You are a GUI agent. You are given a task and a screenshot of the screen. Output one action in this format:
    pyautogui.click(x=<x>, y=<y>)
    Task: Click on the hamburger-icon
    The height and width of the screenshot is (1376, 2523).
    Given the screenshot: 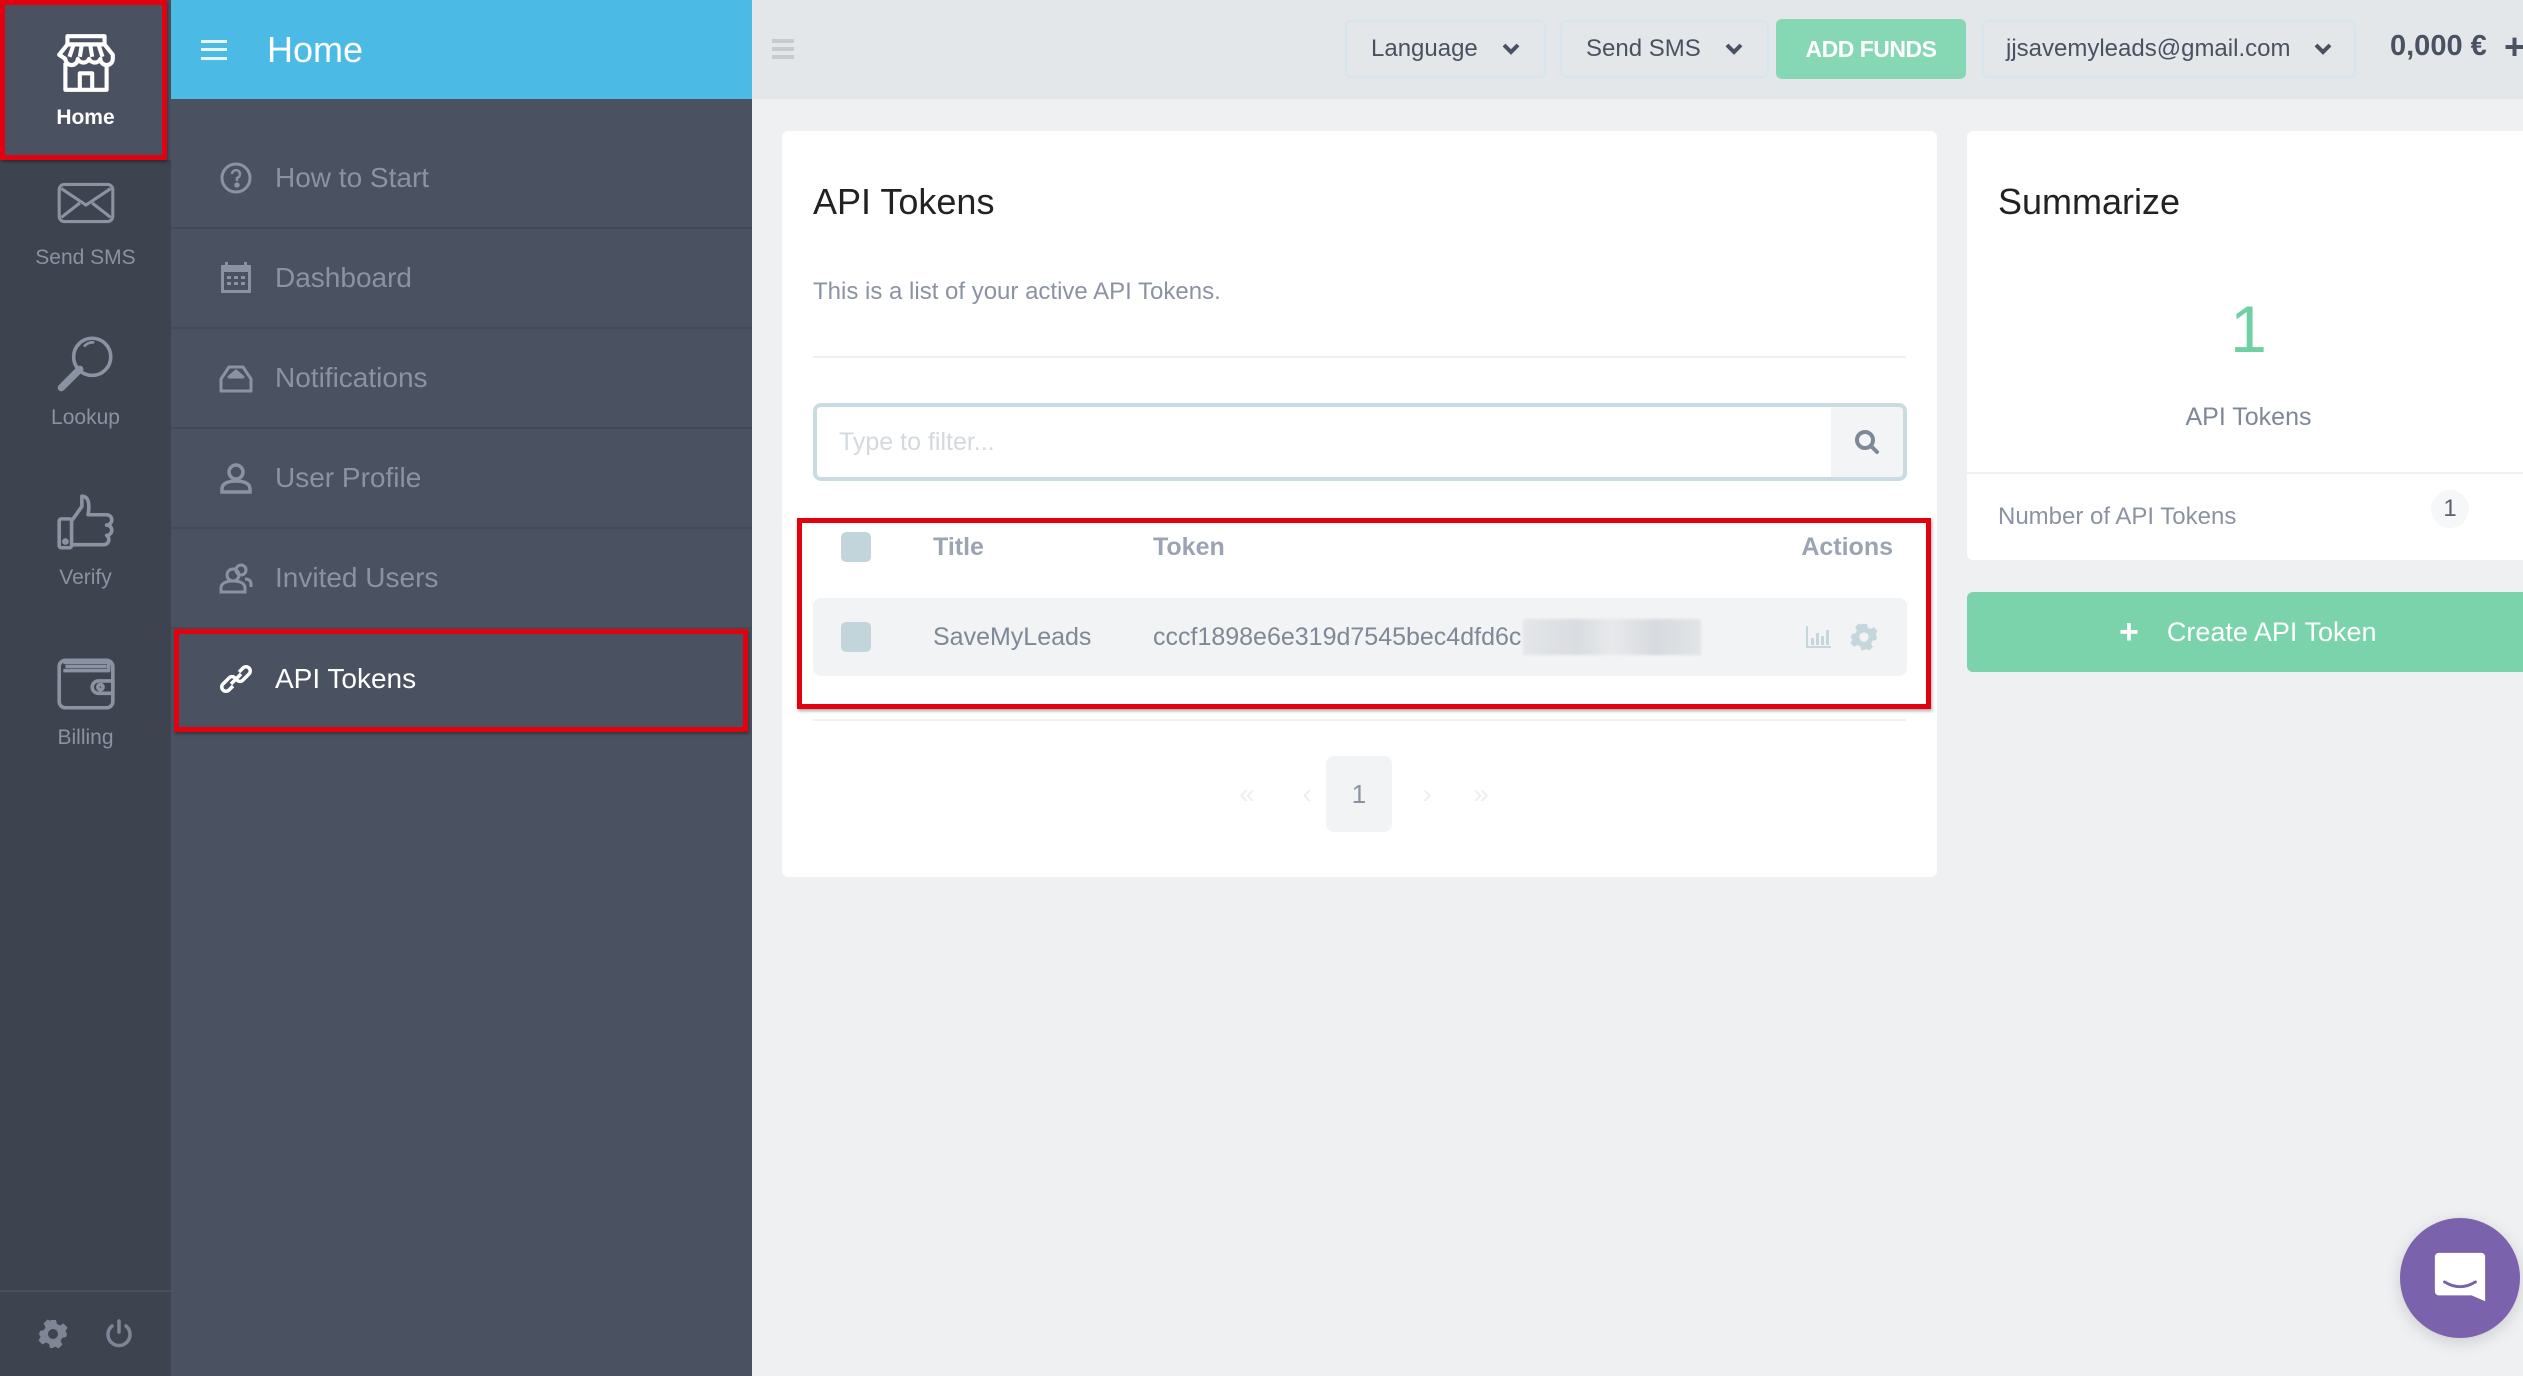 What is the action you would take?
    pyautogui.click(x=214, y=49)
    